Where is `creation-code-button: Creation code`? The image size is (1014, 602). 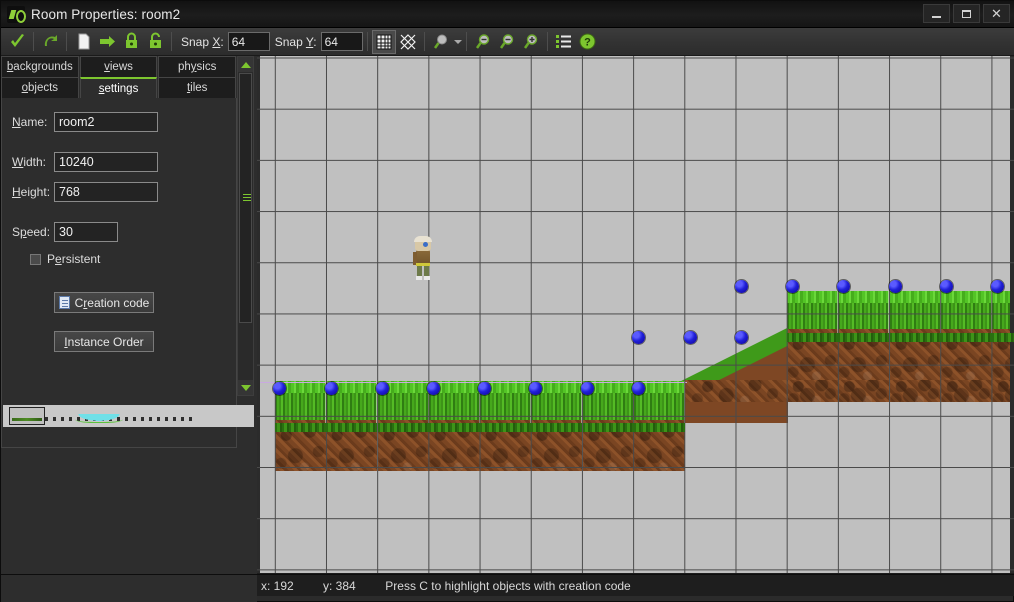
creation-code-button: Creation code is located at coordinates (104, 302).